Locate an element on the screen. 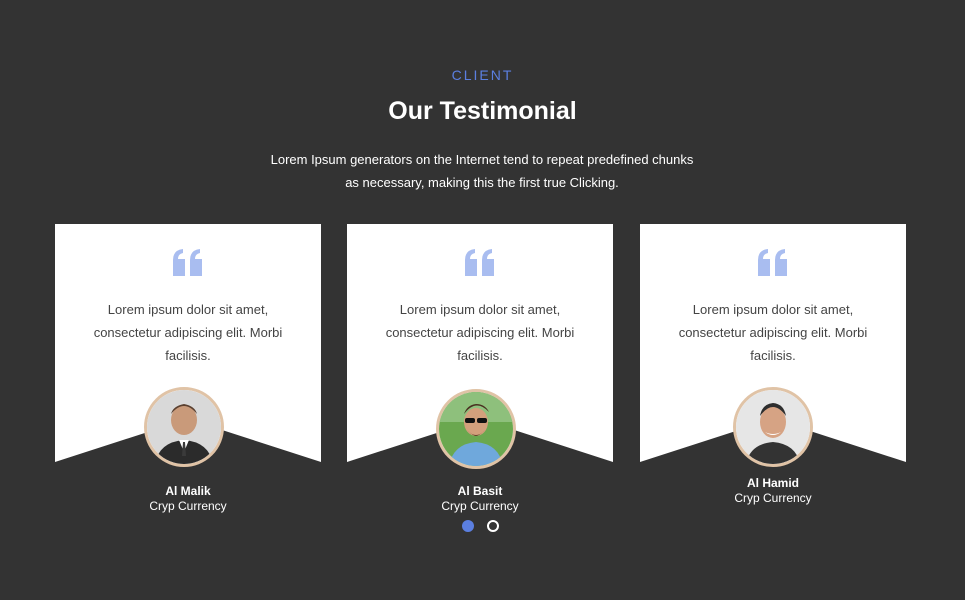 This screenshot has height=600, width=965. section-title: Our Testimonial is located at coordinates (482, 111).